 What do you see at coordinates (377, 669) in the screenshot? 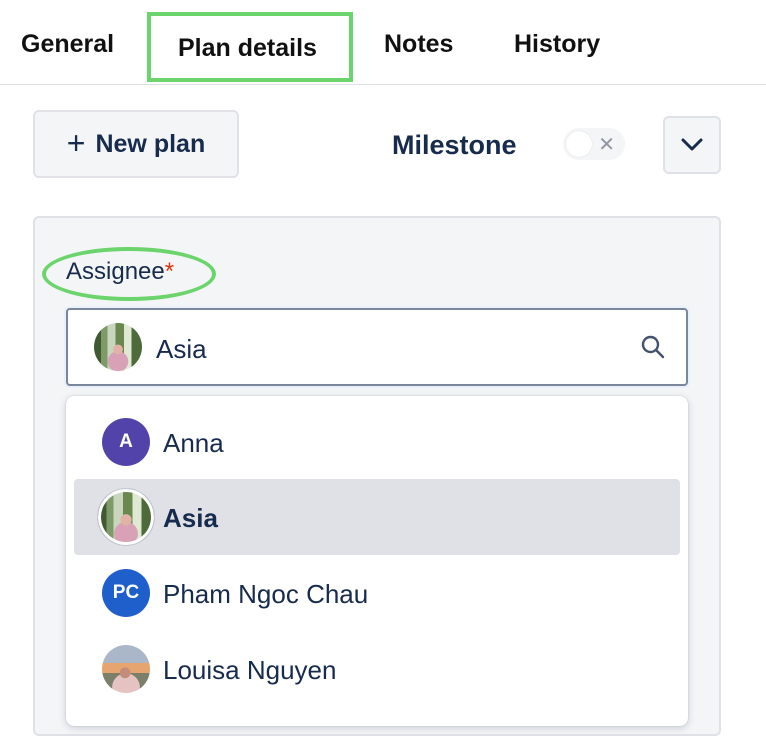
I see `list-item: Louisa Nguyen` at bounding box center [377, 669].